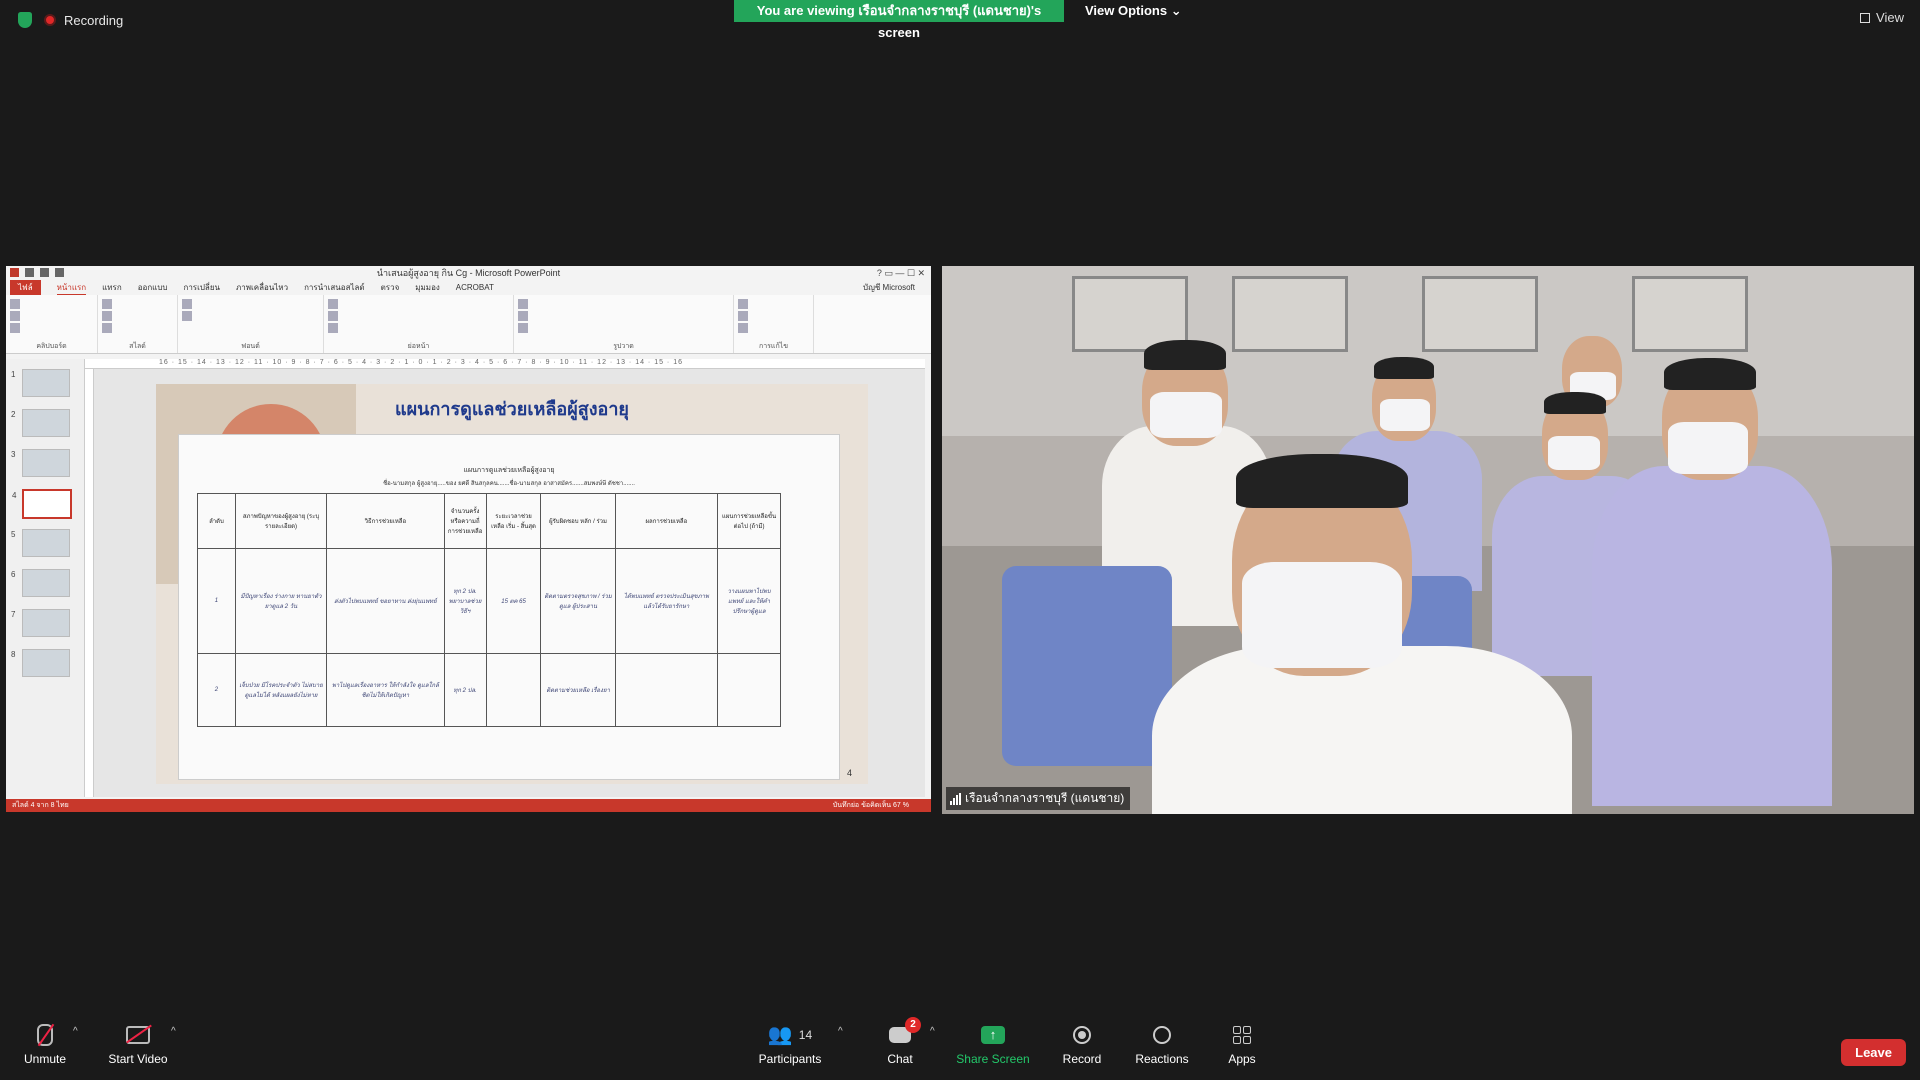 The image size is (1920, 1080). Describe the element at coordinates (40, 583) in the screenshot. I see `slide-thumbnail: 6` at that location.